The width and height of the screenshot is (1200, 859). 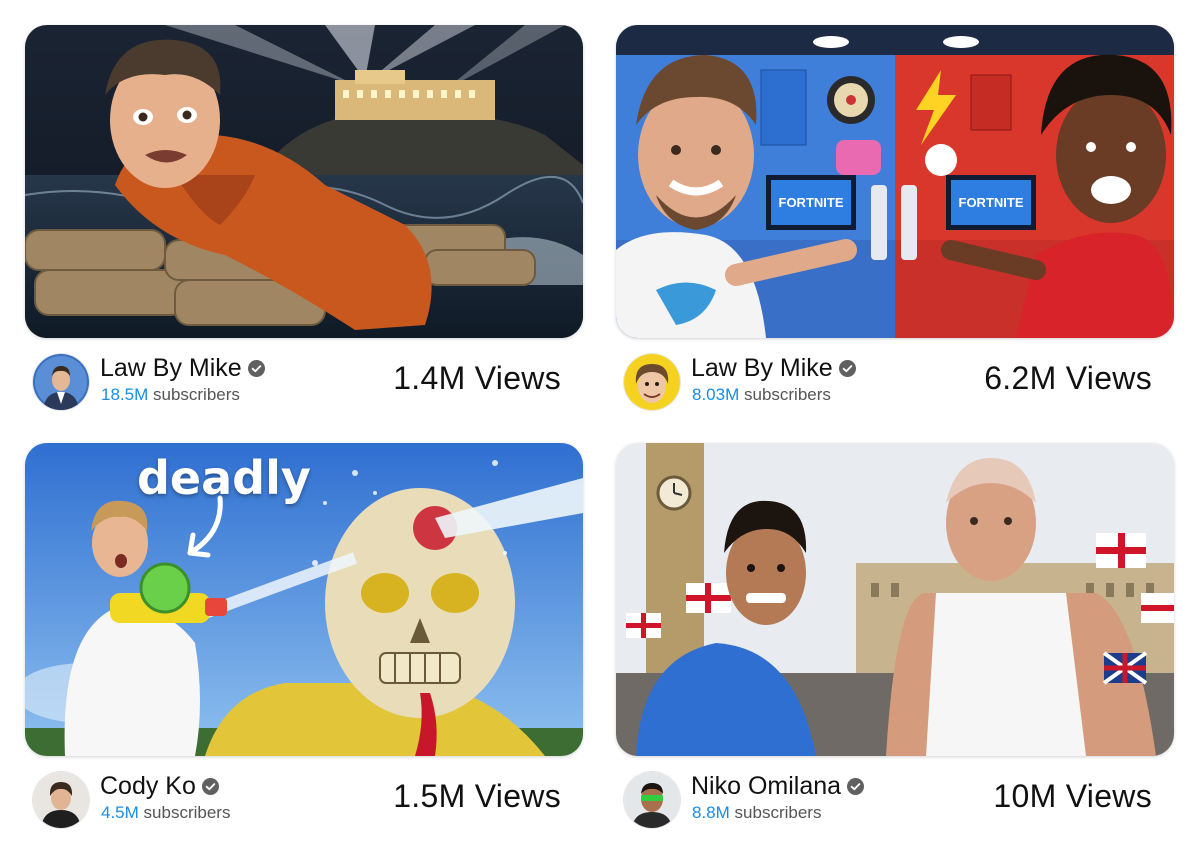 I want to click on channel-name: Niko Omilana, so click(x=778, y=786).